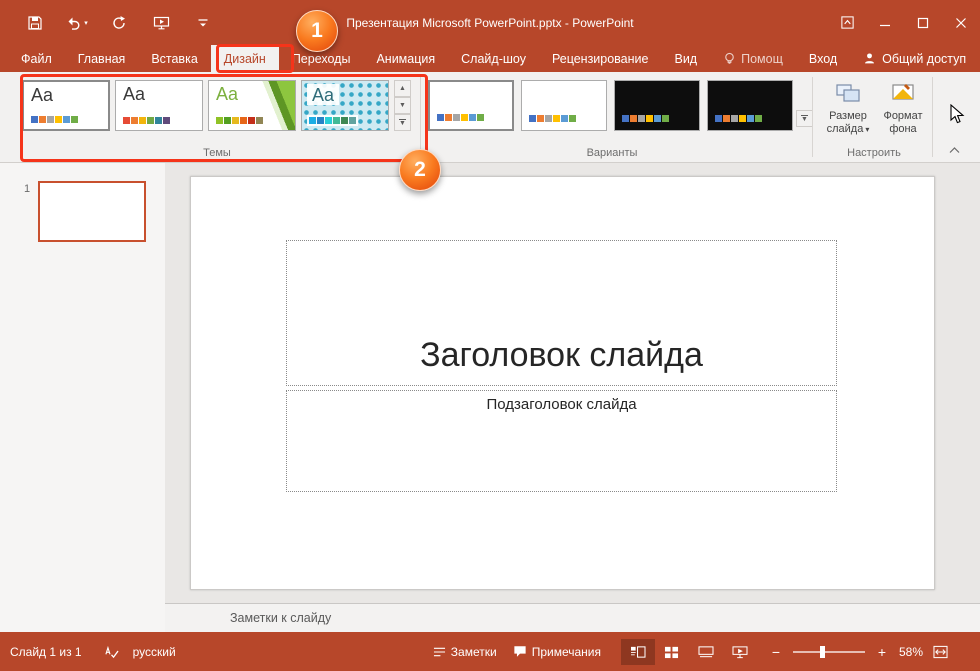 Image resolution: width=980 pixels, height=671 pixels. What do you see at coordinates (867, 129) in the screenshot?
I see `dropdown-caret-icon: ▾` at bounding box center [867, 129].